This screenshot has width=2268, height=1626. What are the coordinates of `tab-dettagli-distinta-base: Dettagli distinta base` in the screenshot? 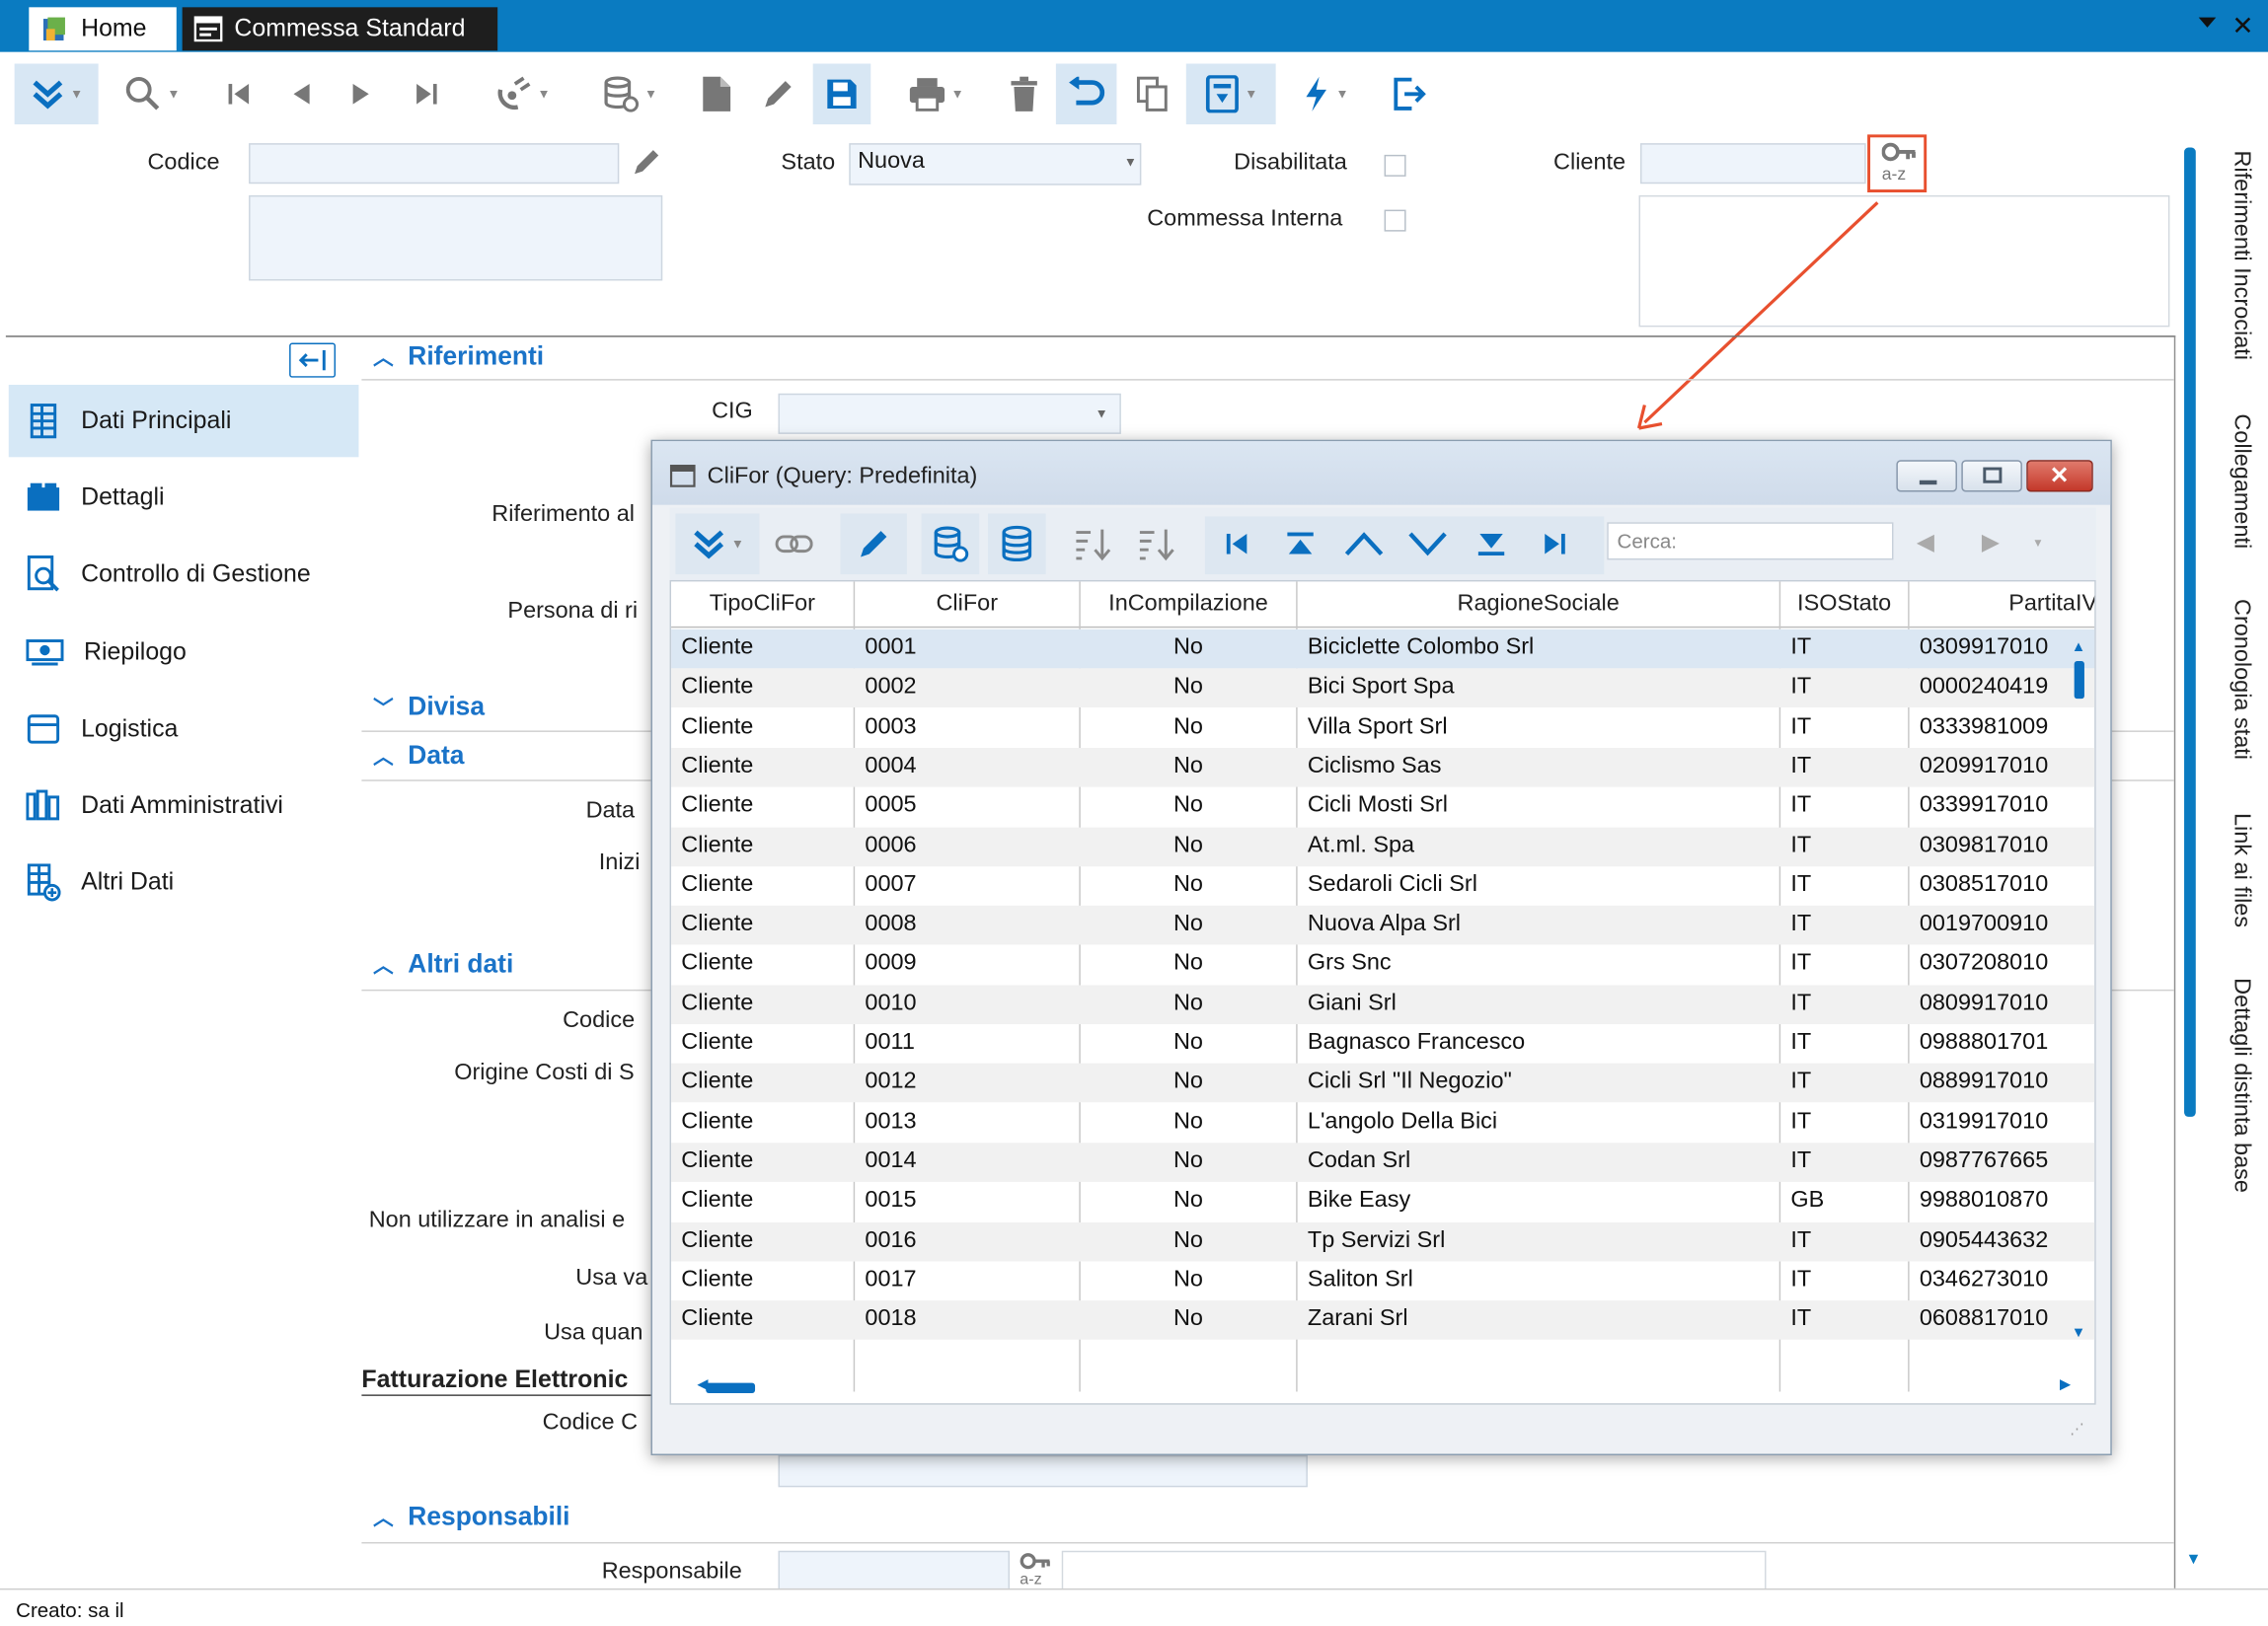 It's located at (2232, 1085).